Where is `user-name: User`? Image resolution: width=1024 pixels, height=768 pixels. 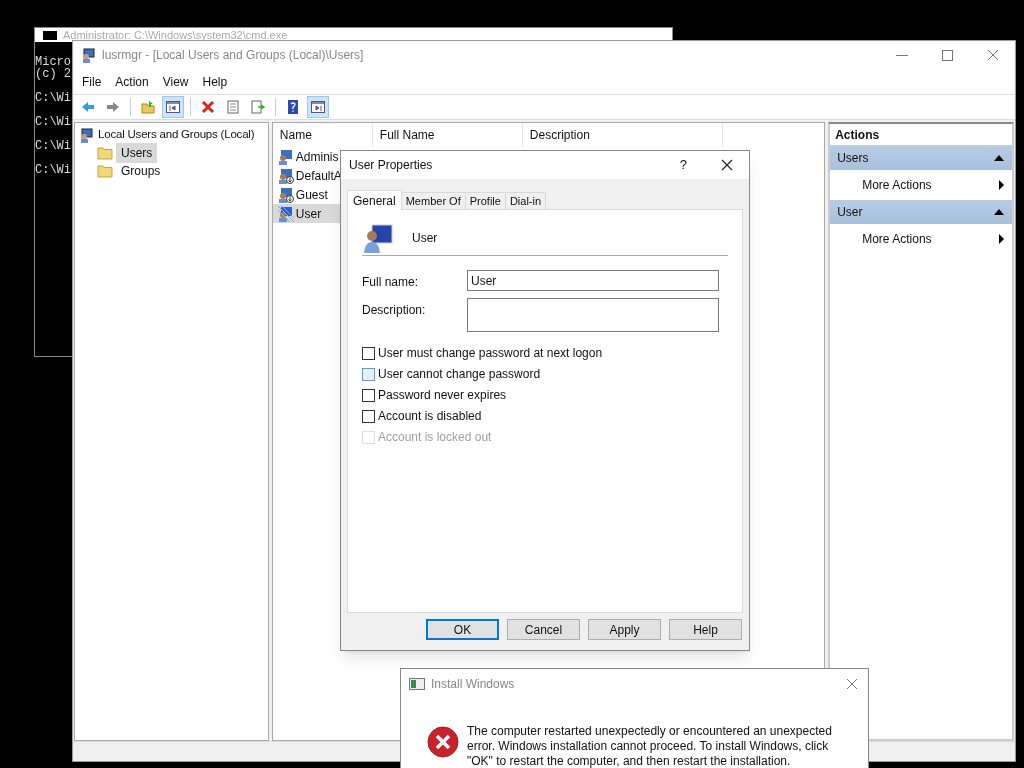
user-name: User is located at coordinates (425, 238).